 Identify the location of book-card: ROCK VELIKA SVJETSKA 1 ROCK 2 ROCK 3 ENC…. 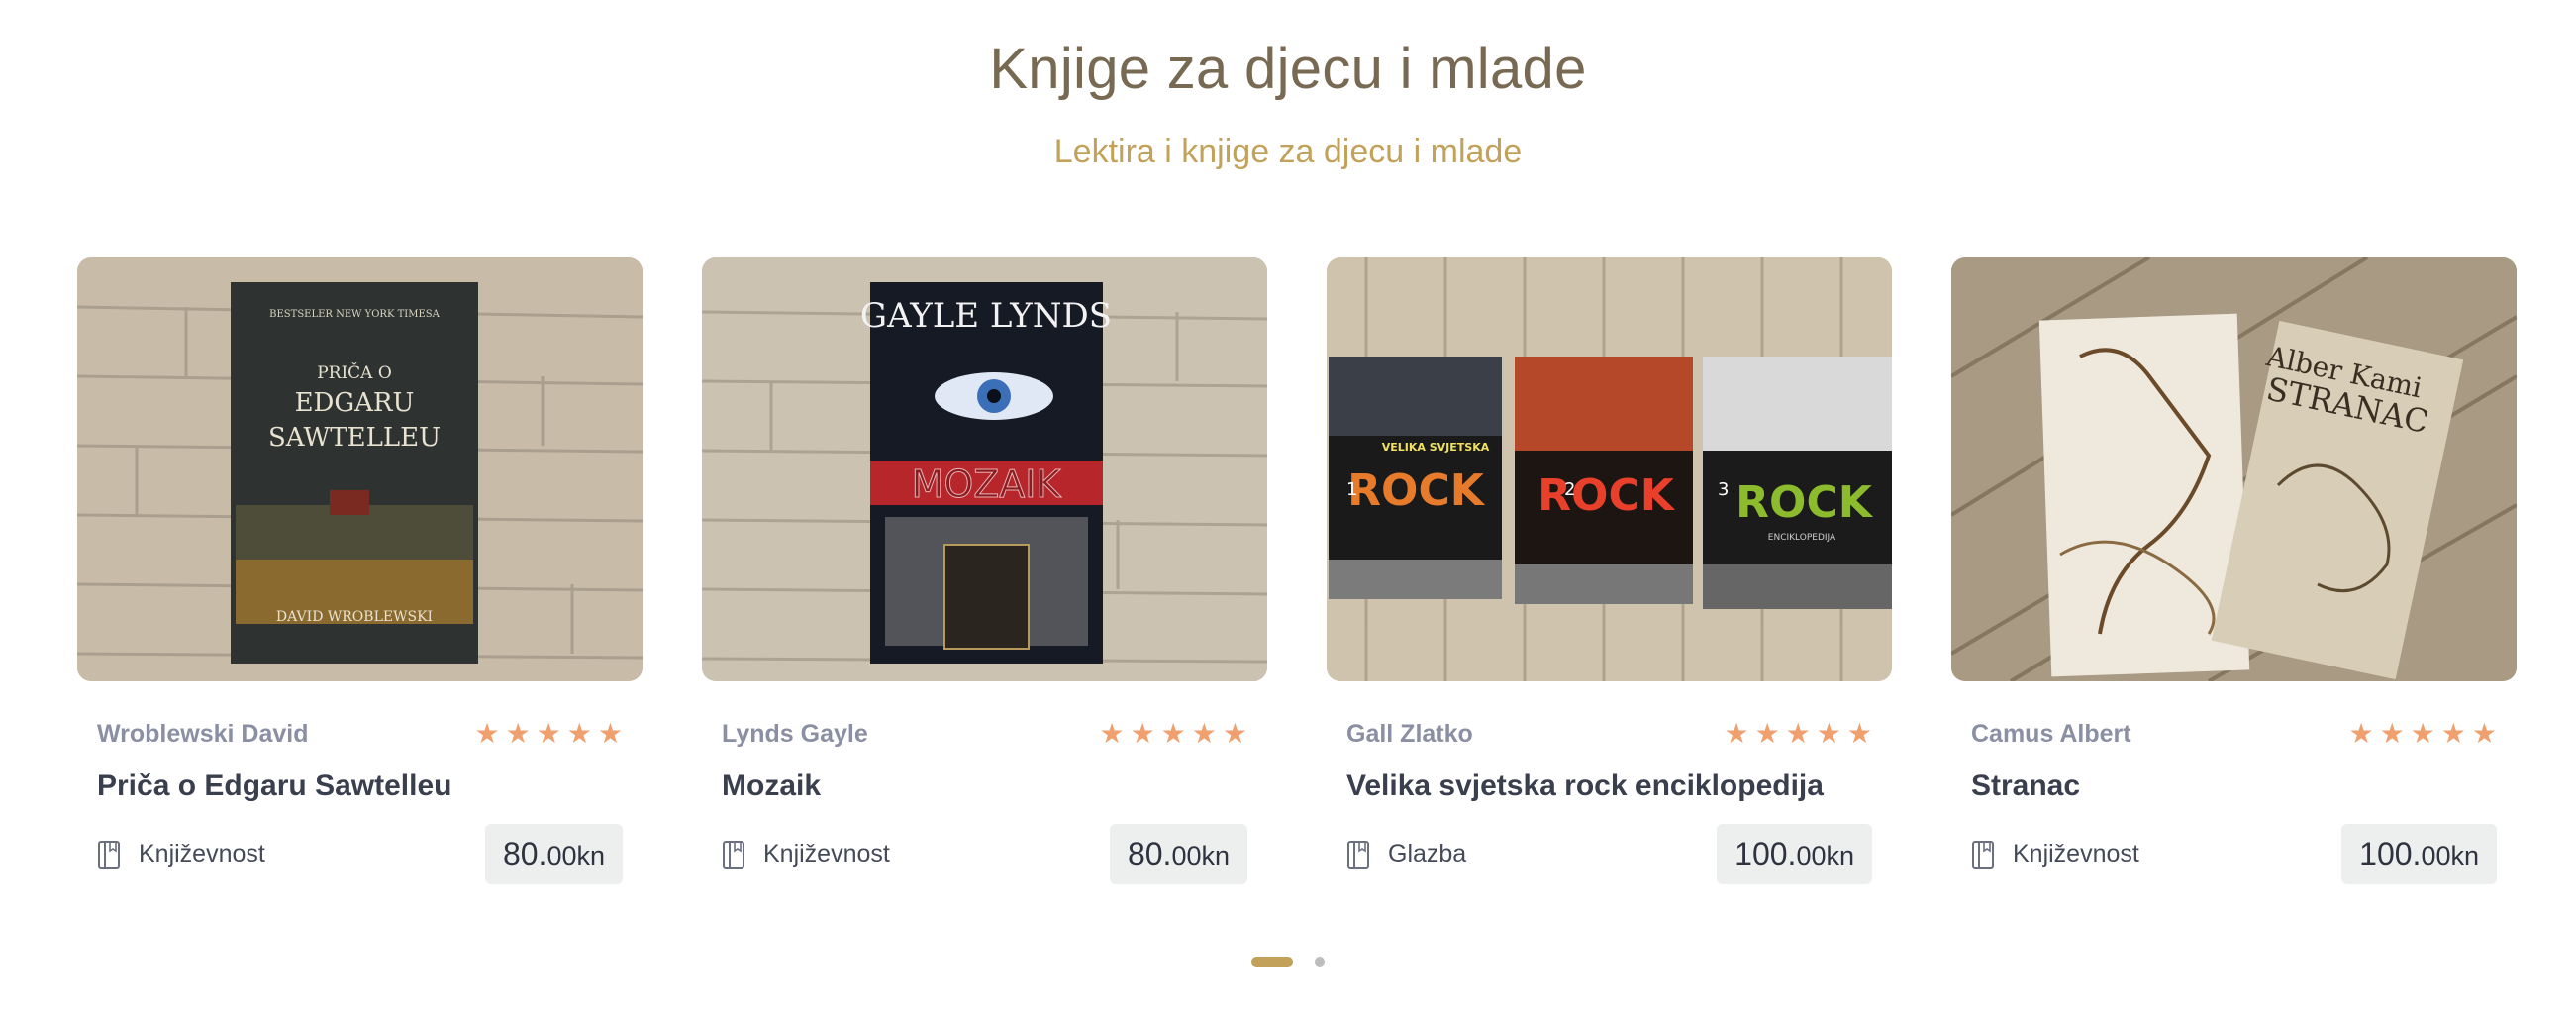
(1610, 570).